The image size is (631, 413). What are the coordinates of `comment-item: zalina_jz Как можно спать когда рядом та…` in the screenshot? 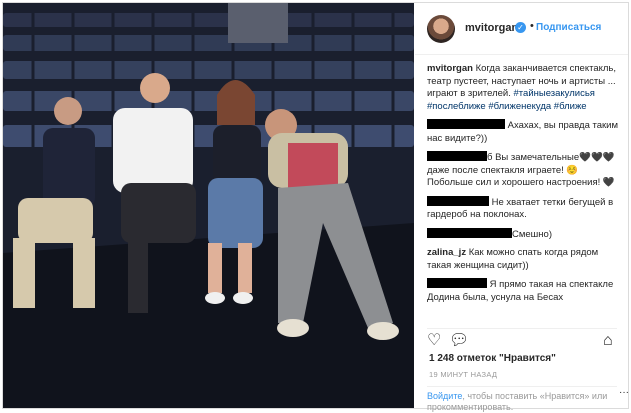 It's located at (526, 259).